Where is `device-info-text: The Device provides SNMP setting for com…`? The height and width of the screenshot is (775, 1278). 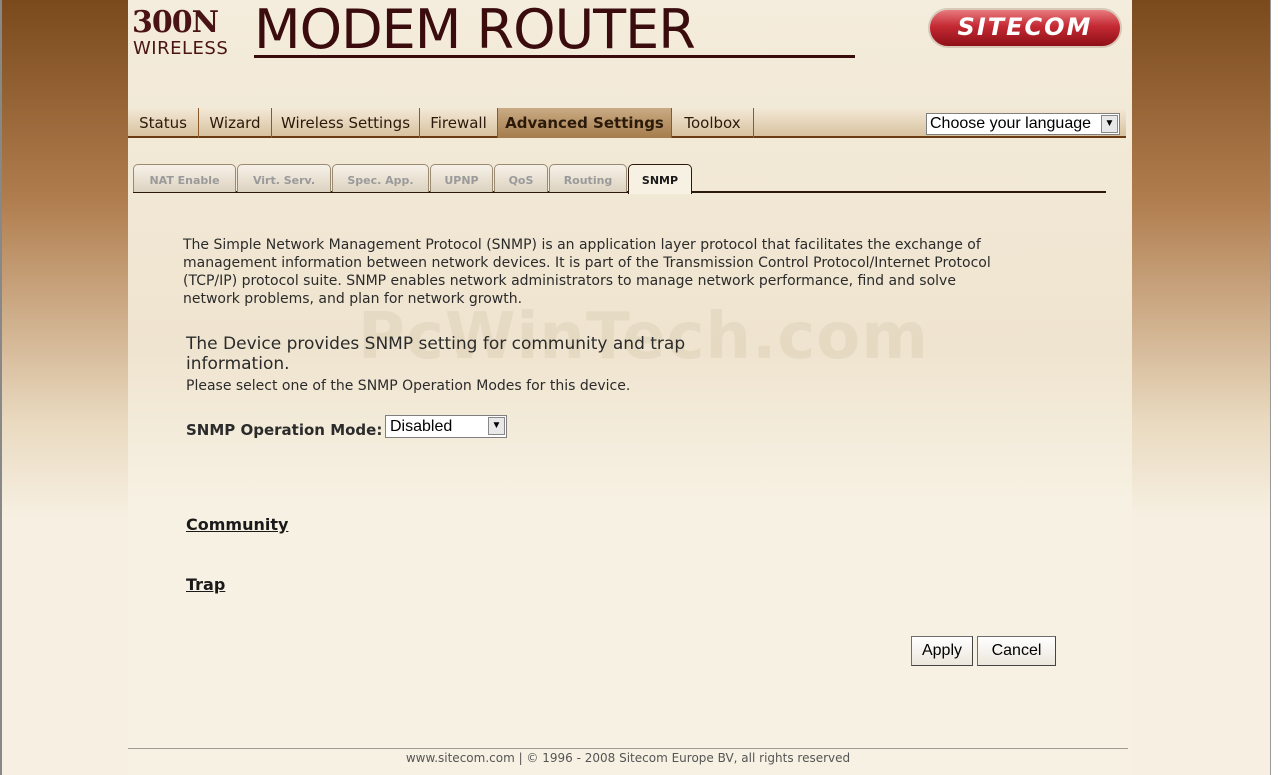
device-info-text: The Device provides SNMP setting for com… is located at coordinates (466, 354).